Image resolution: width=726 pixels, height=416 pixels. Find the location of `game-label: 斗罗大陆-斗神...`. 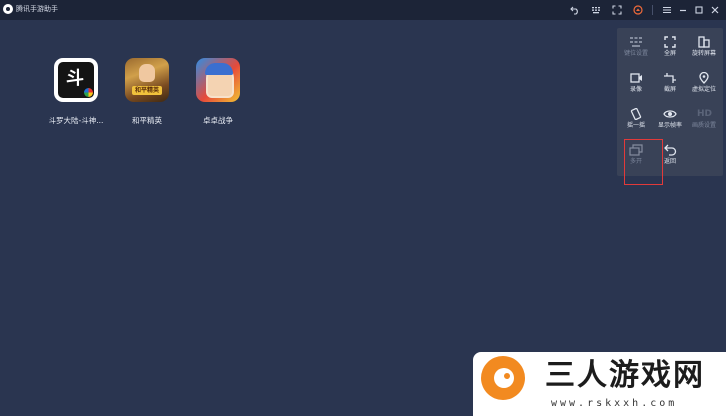

game-label: 斗罗大陆-斗神... is located at coordinates (76, 120).